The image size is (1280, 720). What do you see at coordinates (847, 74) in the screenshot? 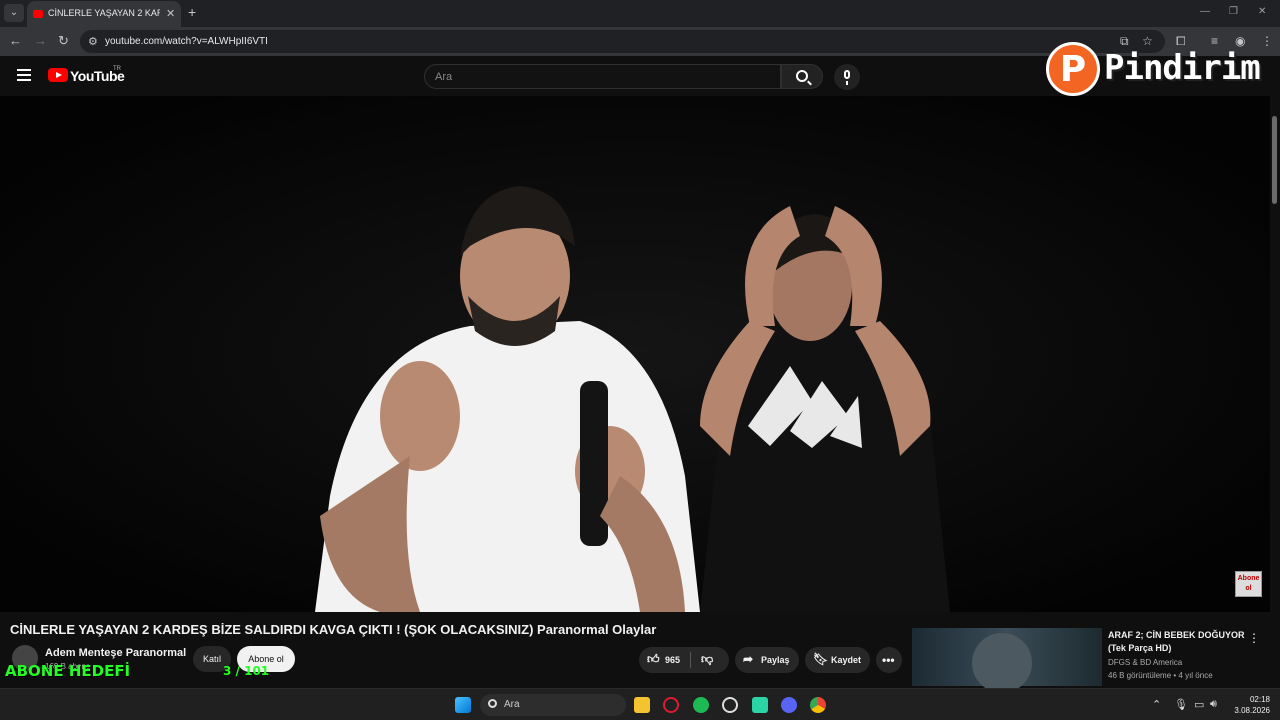
I see `microphone-icon` at bounding box center [847, 74].